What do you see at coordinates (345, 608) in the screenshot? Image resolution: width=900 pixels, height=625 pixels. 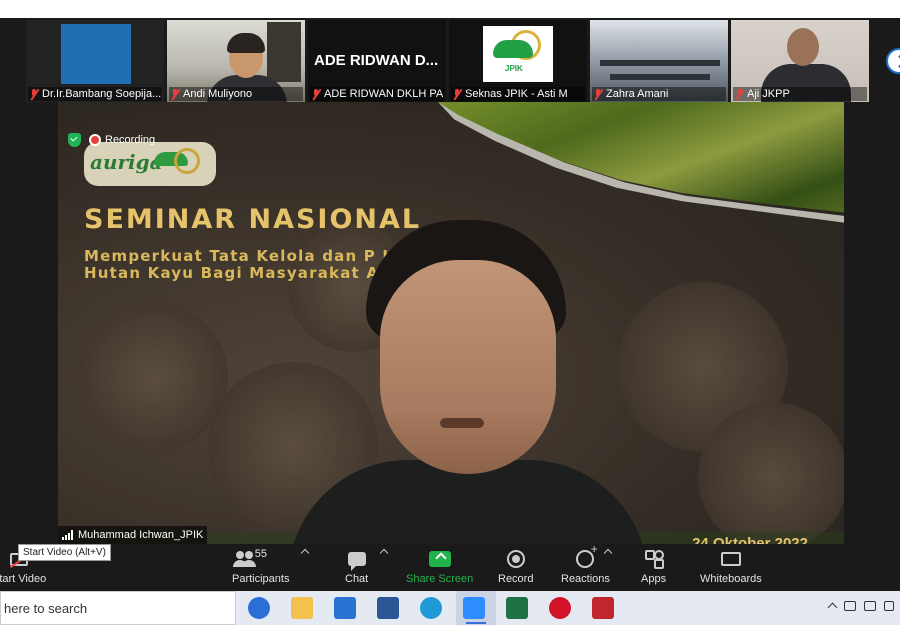 I see `mail-icon` at bounding box center [345, 608].